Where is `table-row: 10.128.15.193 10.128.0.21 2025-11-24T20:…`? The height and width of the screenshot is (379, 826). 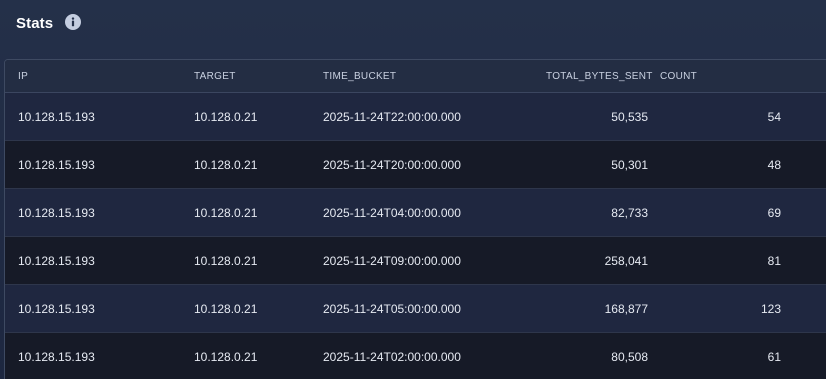 table-row: 10.128.15.193 10.128.0.21 2025-11-24T20:… is located at coordinates (415, 165).